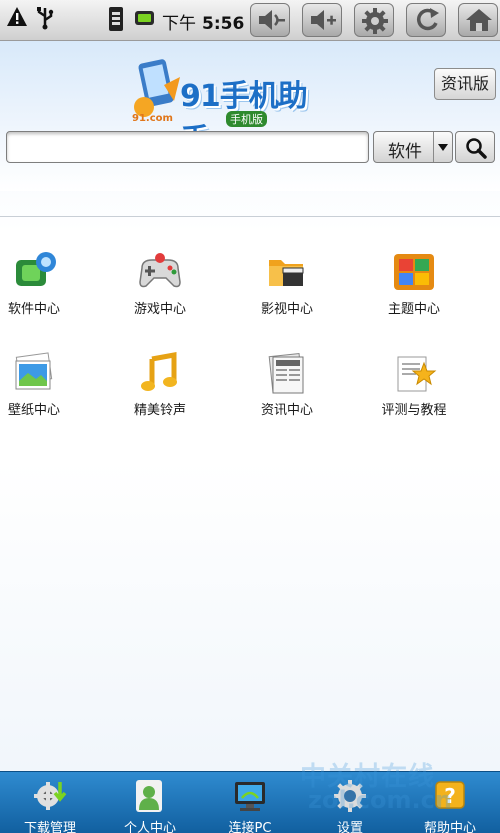 The image size is (500, 833). What do you see at coordinates (449, 827) in the screenshot?
I see `tab-label: 帮助中心` at bounding box center [449, 827].